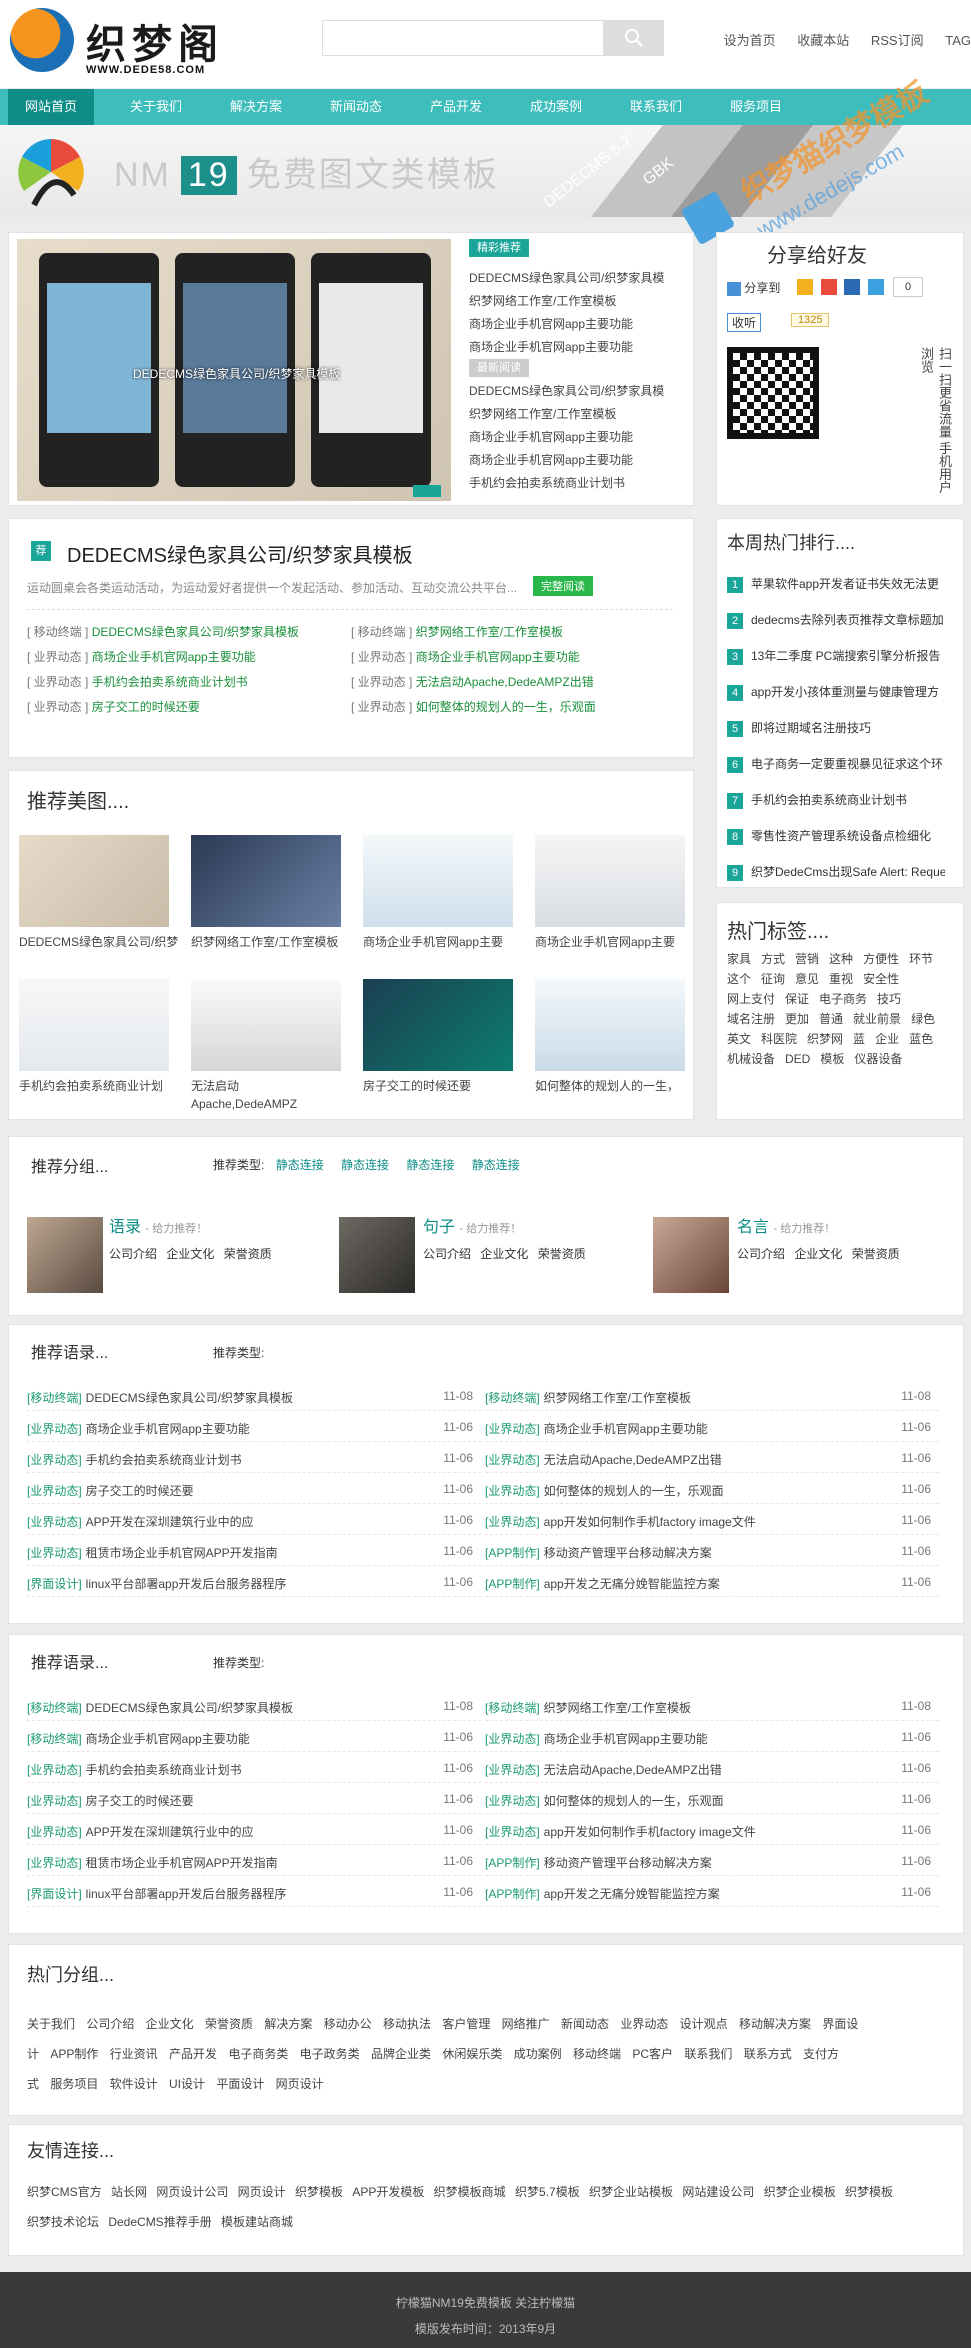  Describe the element at coordinates (164, 1770) in the screenshot. I see `quote-title: 手机约会拍卖系统商业计划书` at that location.